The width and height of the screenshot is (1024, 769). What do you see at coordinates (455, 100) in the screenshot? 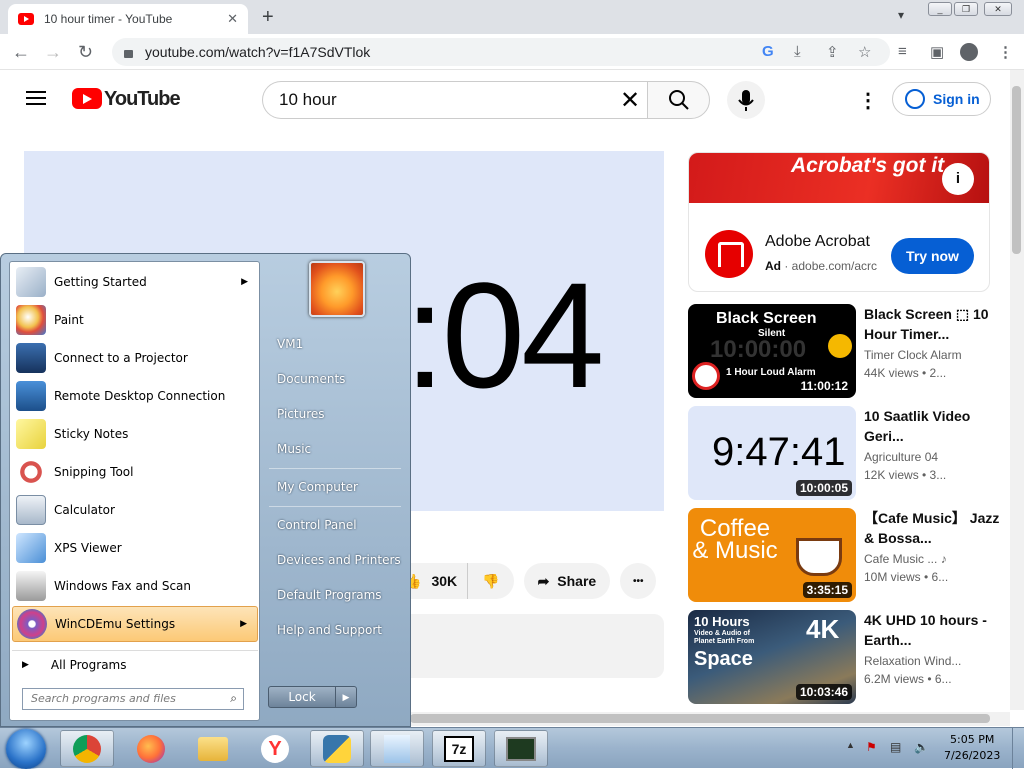
I see `search-input: 10 hour` at bounding box center [455, 100].